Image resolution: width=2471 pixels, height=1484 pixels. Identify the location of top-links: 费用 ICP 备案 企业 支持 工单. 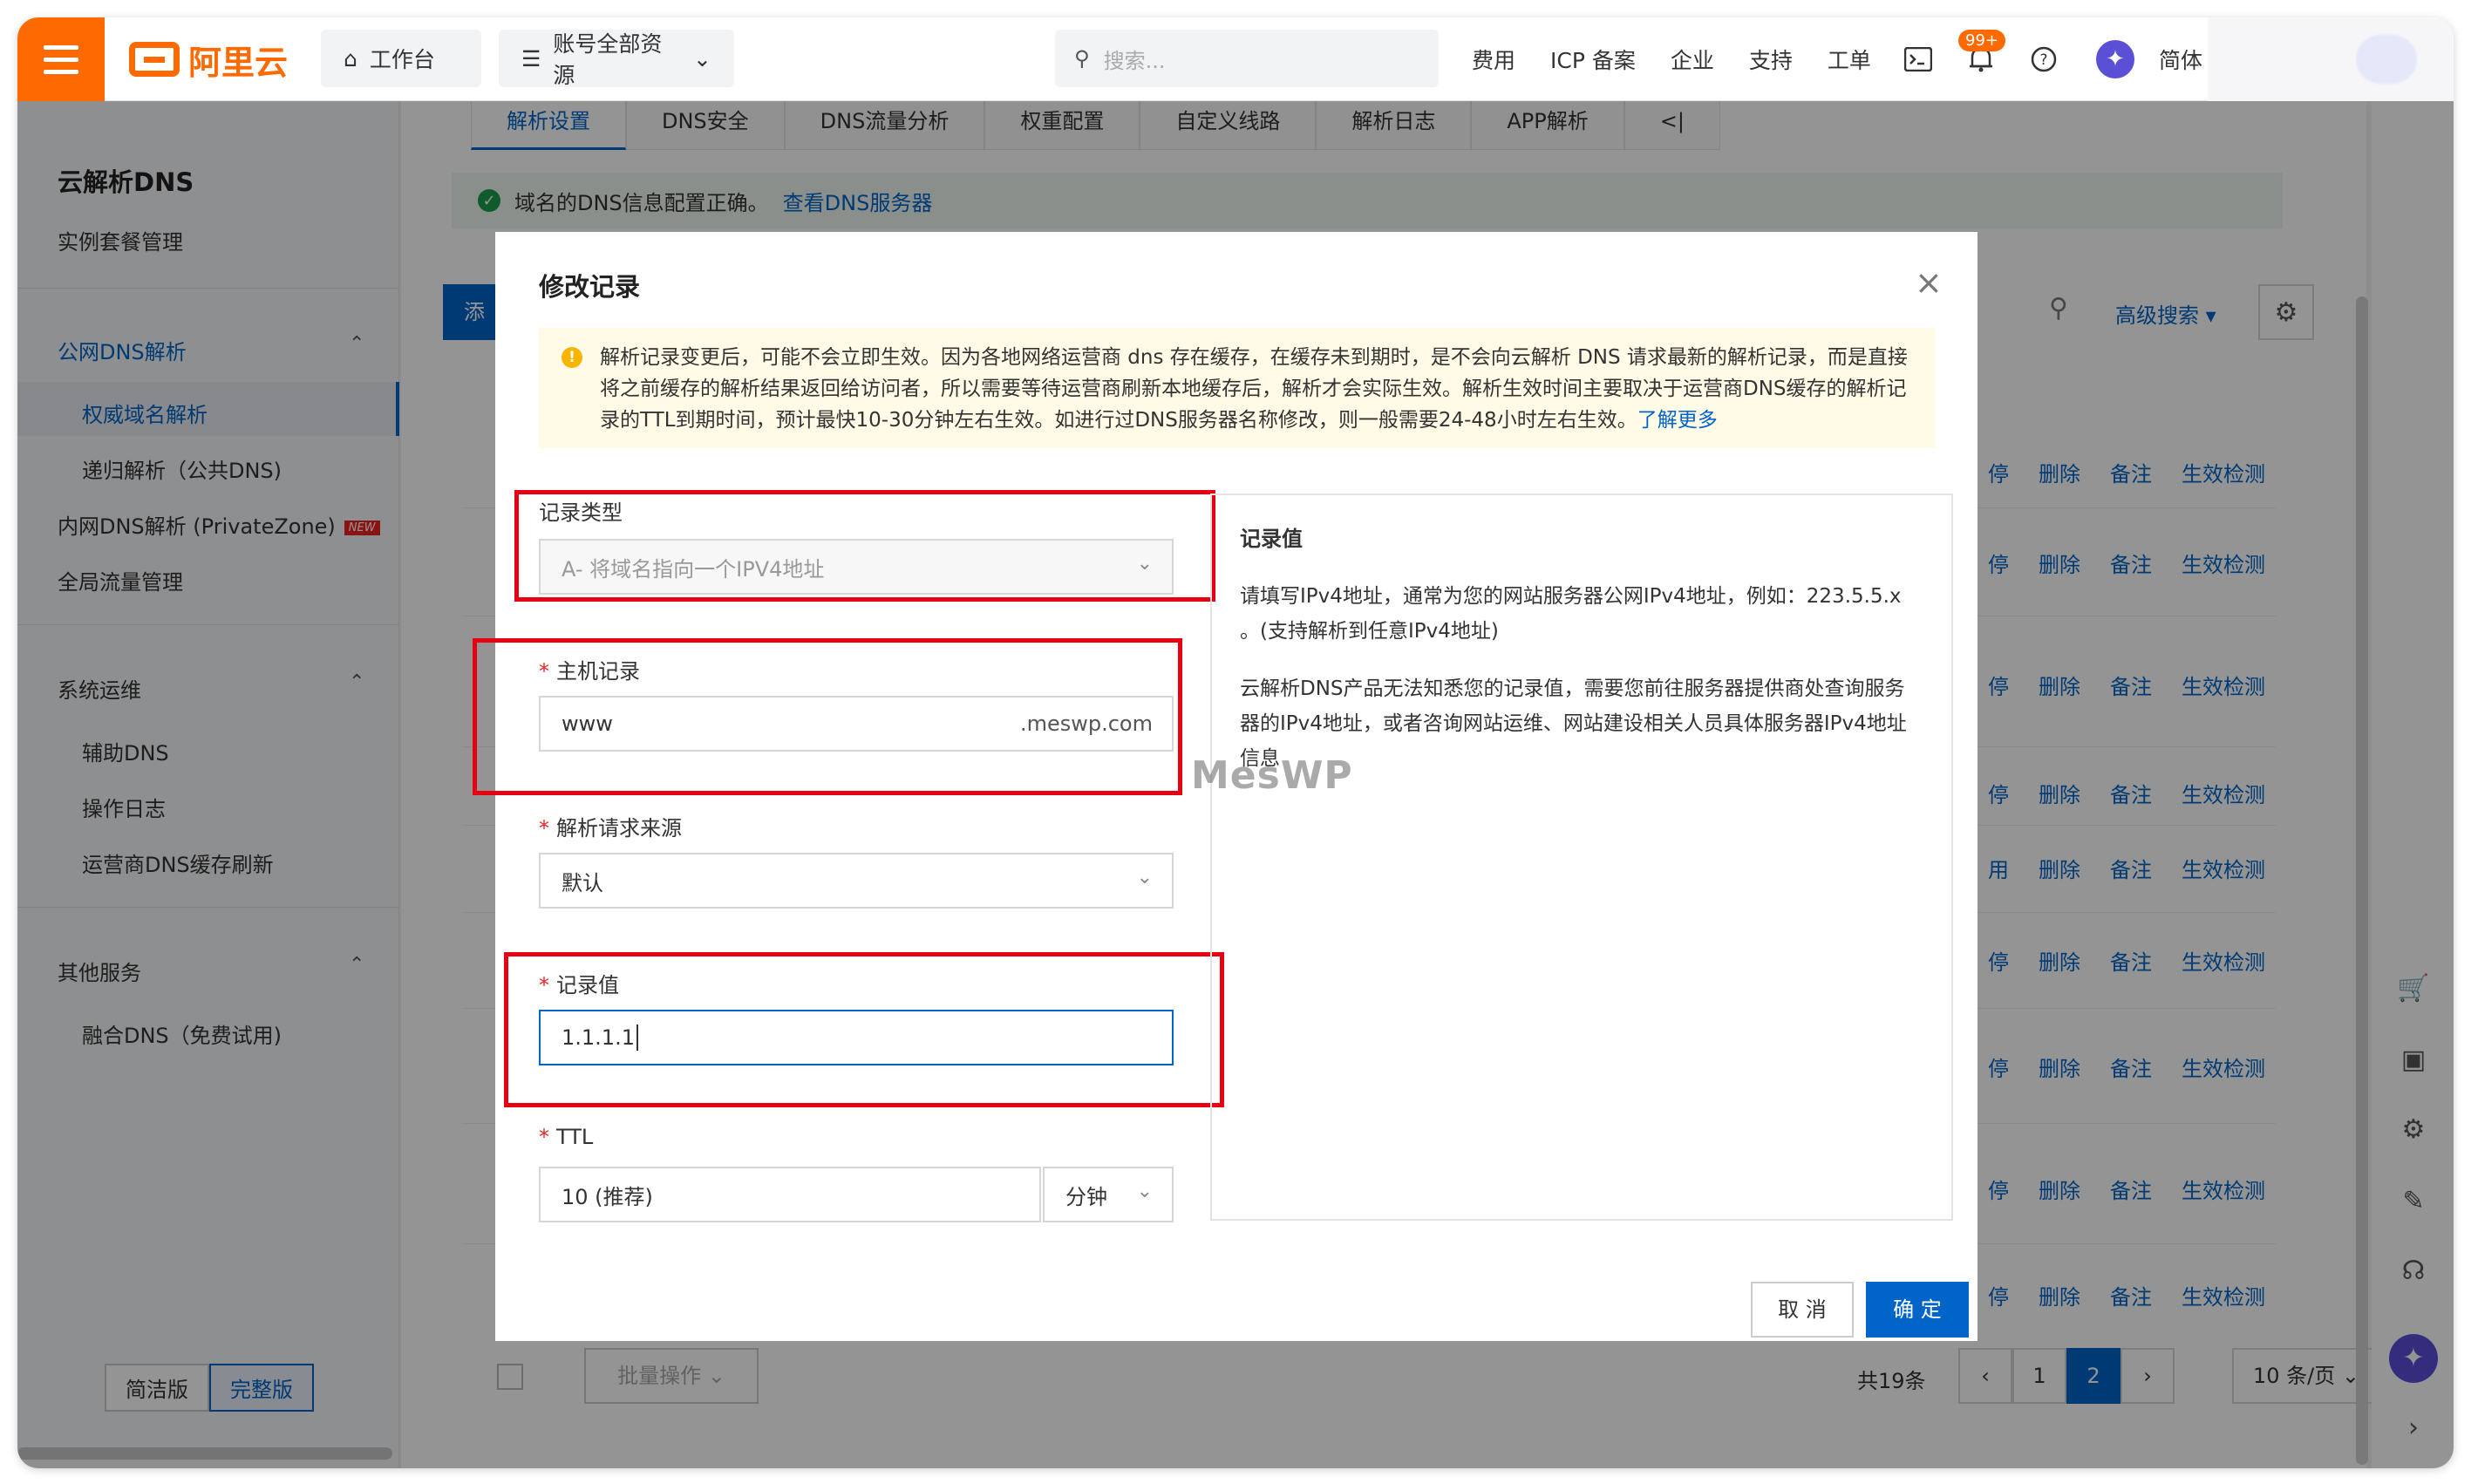
(1671, 59).